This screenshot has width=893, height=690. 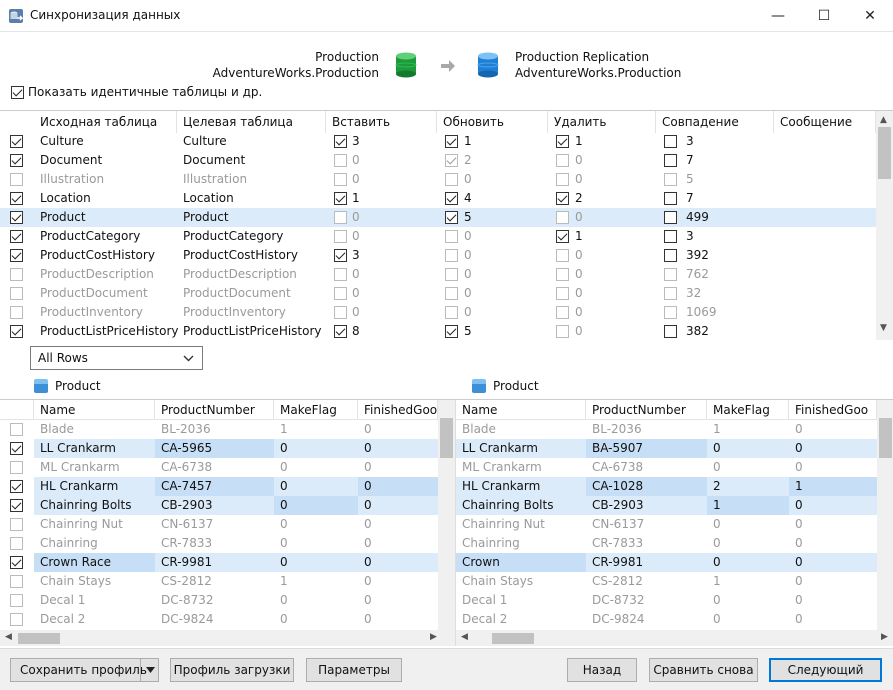 What do you see at coordinates (219, 448) in the screenshot?
I see `data-row: LL Crankarm CA-5965 0 0` at bounding box center [219, 448].